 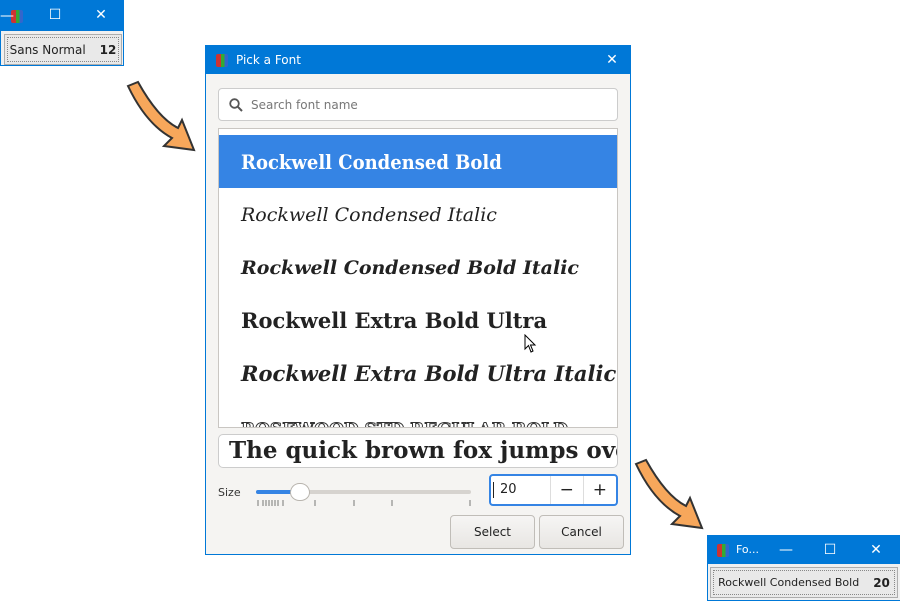 What do you see at coordinates (62, 33) in the screenshot?
I see `main-window: — ☐ ✕ Sans Normal 12` at bounding box center [62, 33].